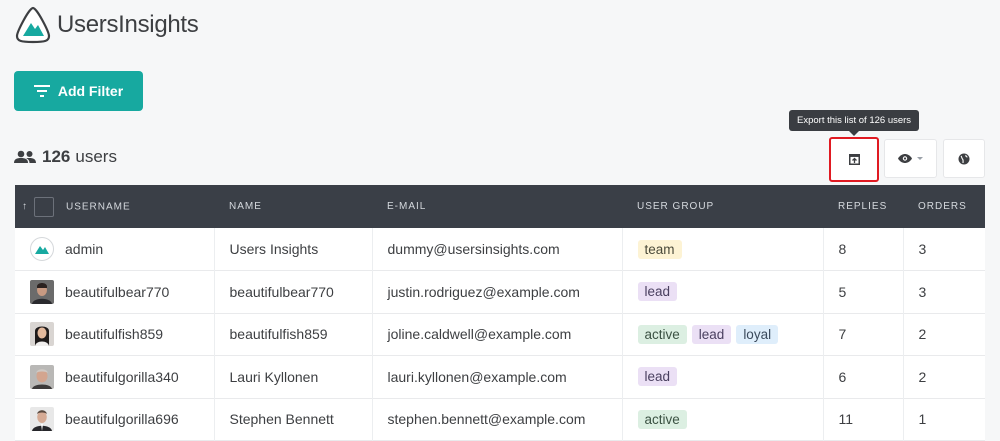 The image size is (1000, 441). What do you see at coordinates (919, 158) in the screenshot?
I see `chevron-down-icon` at bounding box center [919, 158].